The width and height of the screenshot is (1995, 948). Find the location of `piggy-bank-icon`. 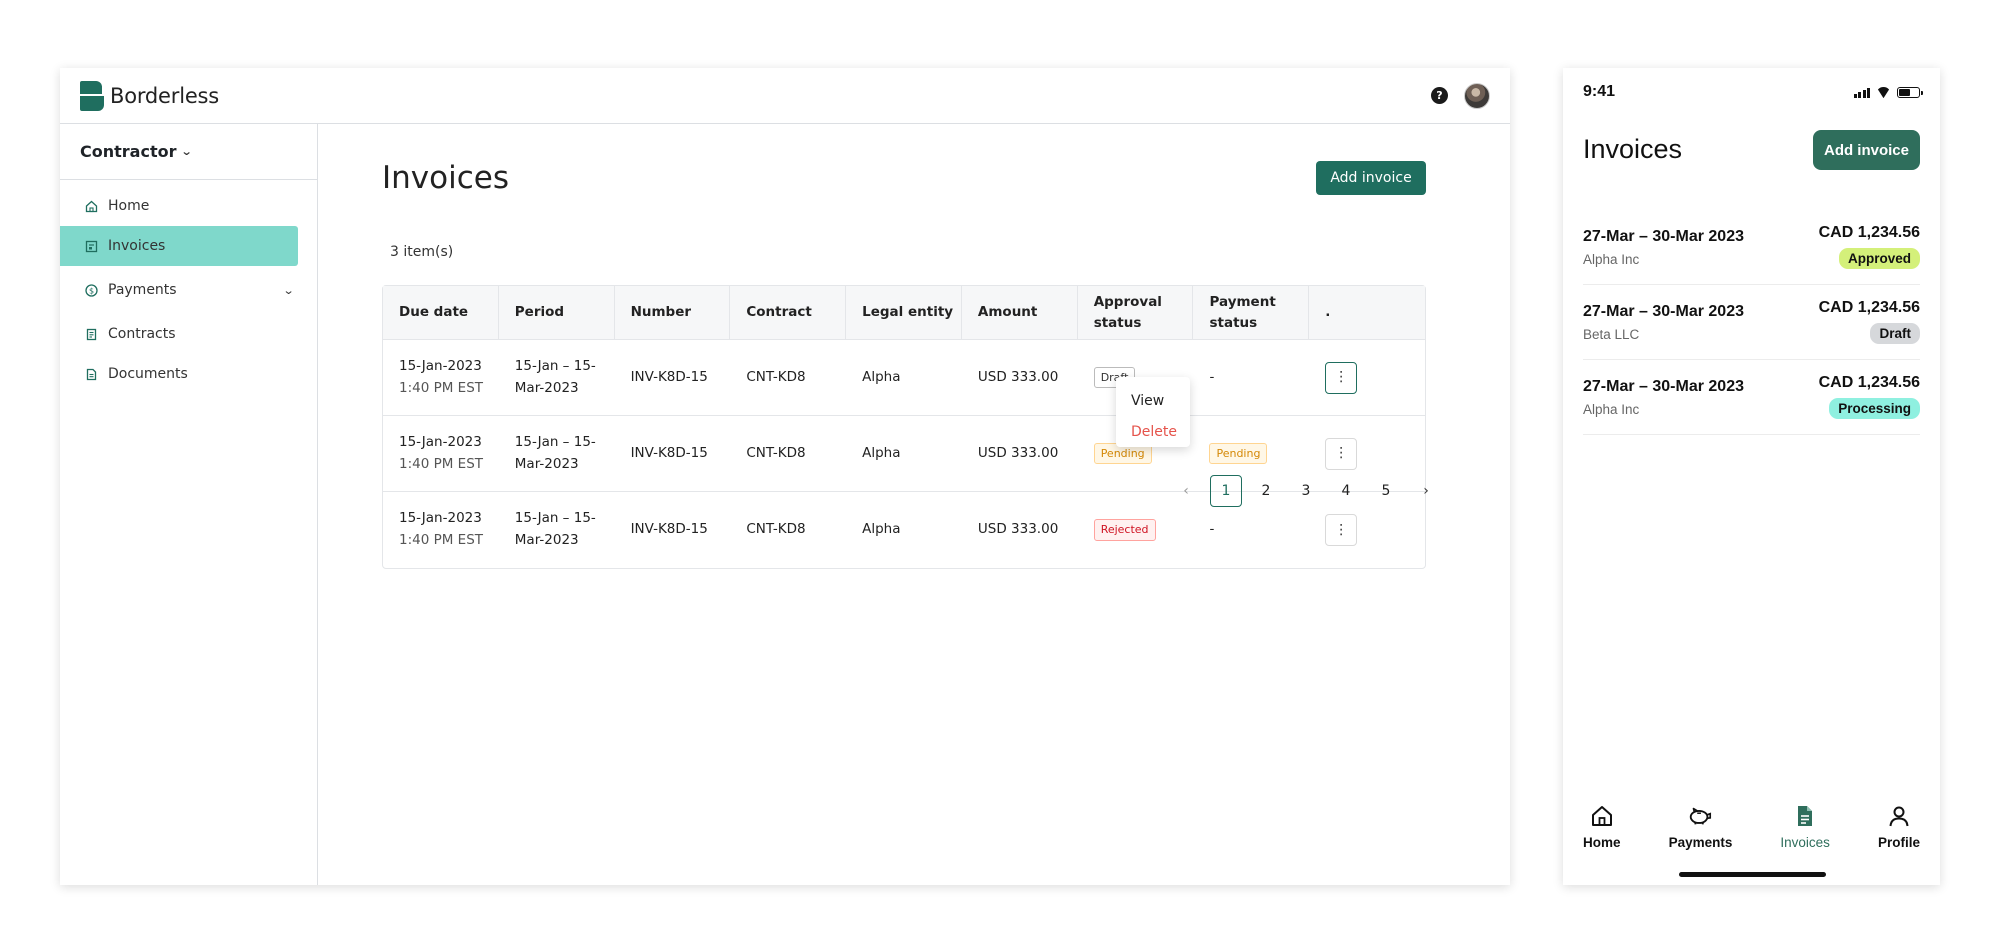

piggy-bank-icon is located at coordinates (1700, 816).